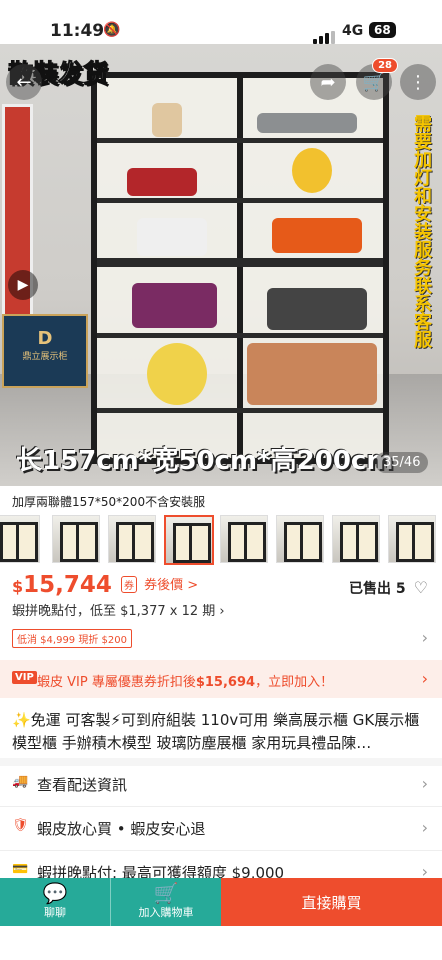 Image resolution: width=442 pixels, height=960 pixels. I want to click on toy-car, so click(162, 182).